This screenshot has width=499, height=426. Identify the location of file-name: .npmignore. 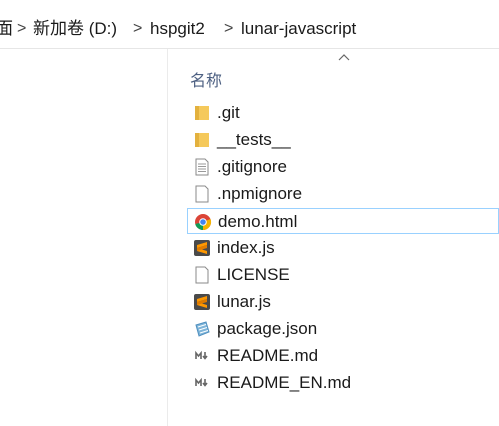
(260, 193).